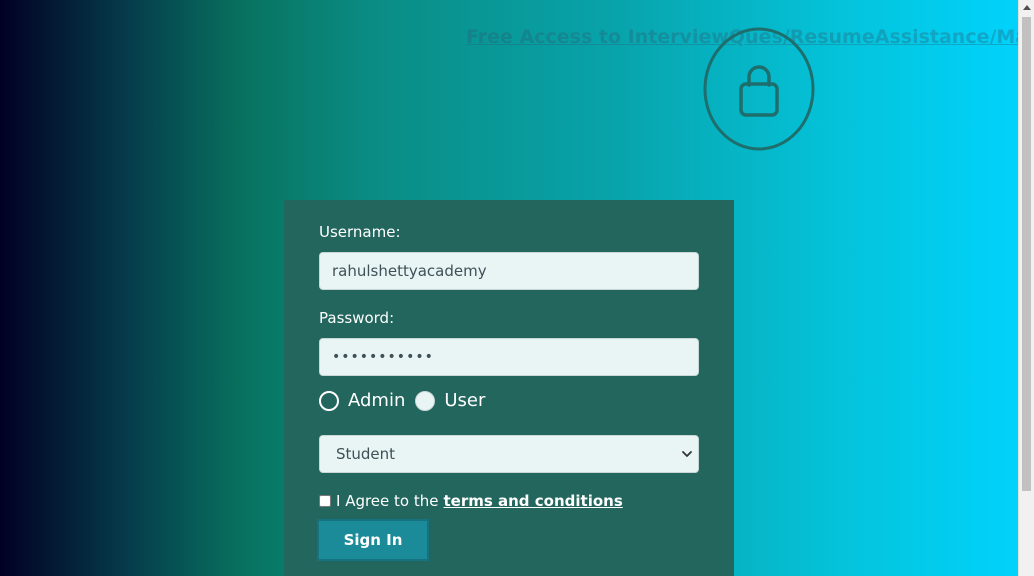 The width and height of the screenshot is (1034, 576). Describe the element at coordinates (532, 501) in the screenshot. I see `terms-link: terms and conditions` at that location.